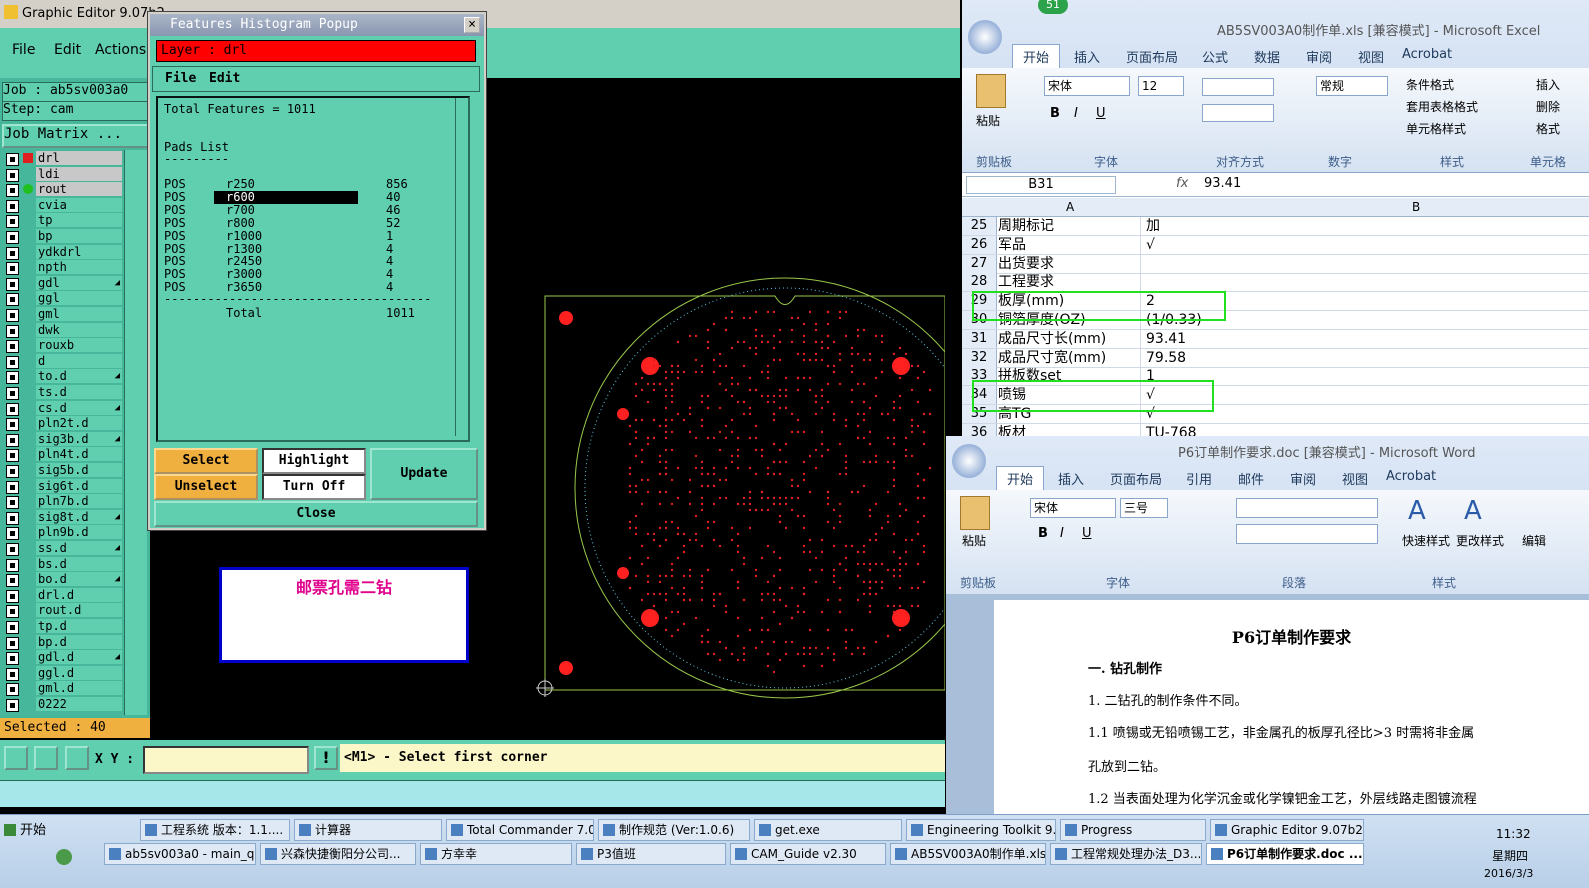 The width and height of the screenshot is (1589, 888). I want to click on layer-row: sig8t.d ◢, so click(63, 517).